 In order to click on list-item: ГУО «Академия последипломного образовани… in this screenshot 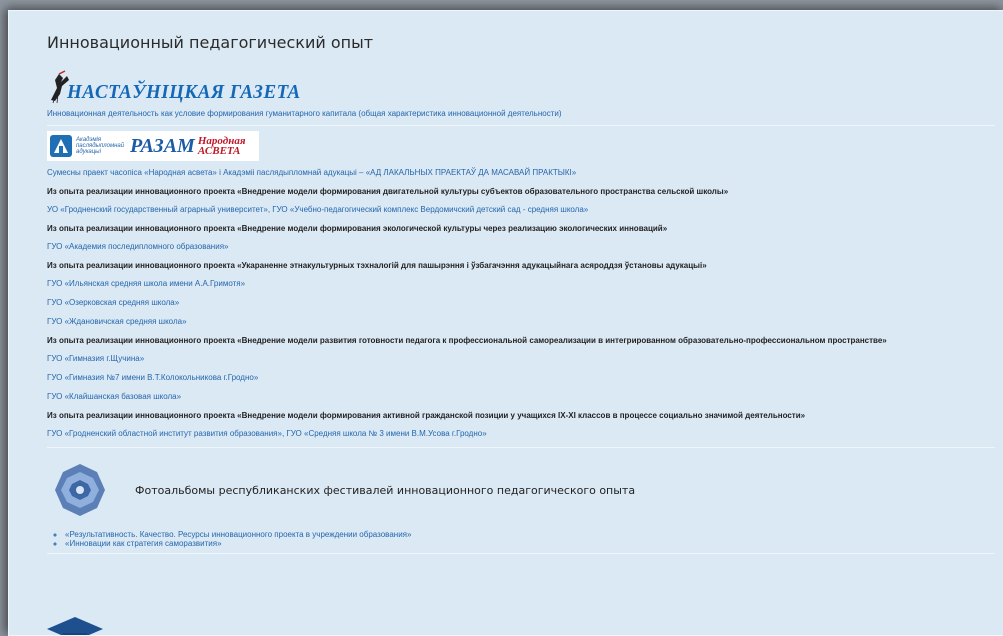, I will do `click(523, 247)`.